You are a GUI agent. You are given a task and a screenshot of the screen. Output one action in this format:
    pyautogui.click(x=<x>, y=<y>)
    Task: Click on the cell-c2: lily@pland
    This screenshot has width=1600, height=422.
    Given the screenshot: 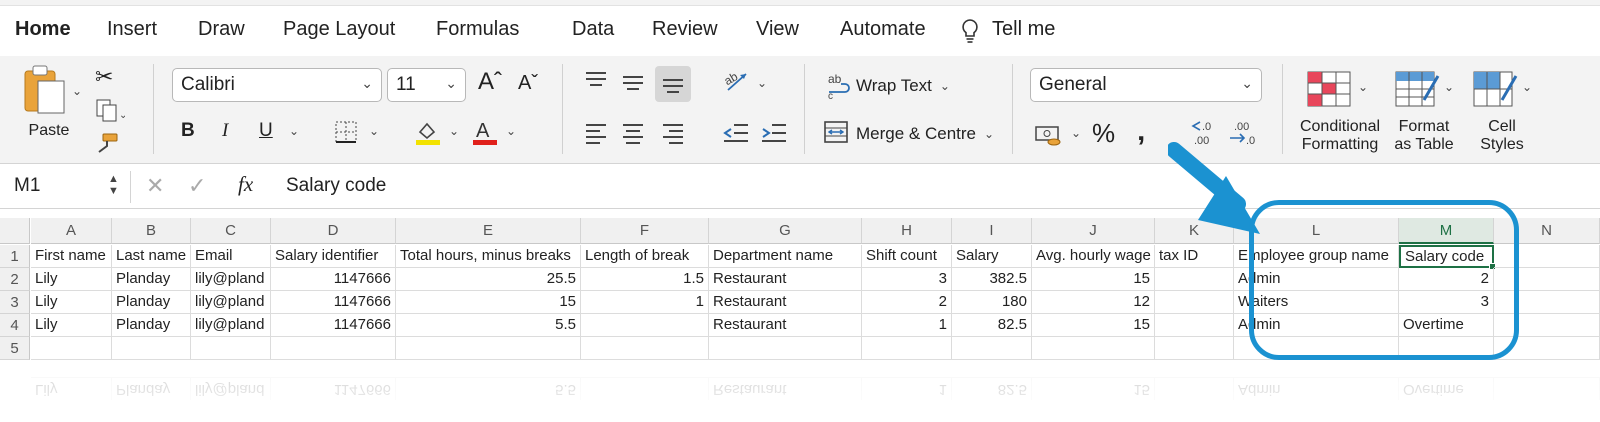 What is the action you would take?
    pyautogui.click(x=231, y=279)
    